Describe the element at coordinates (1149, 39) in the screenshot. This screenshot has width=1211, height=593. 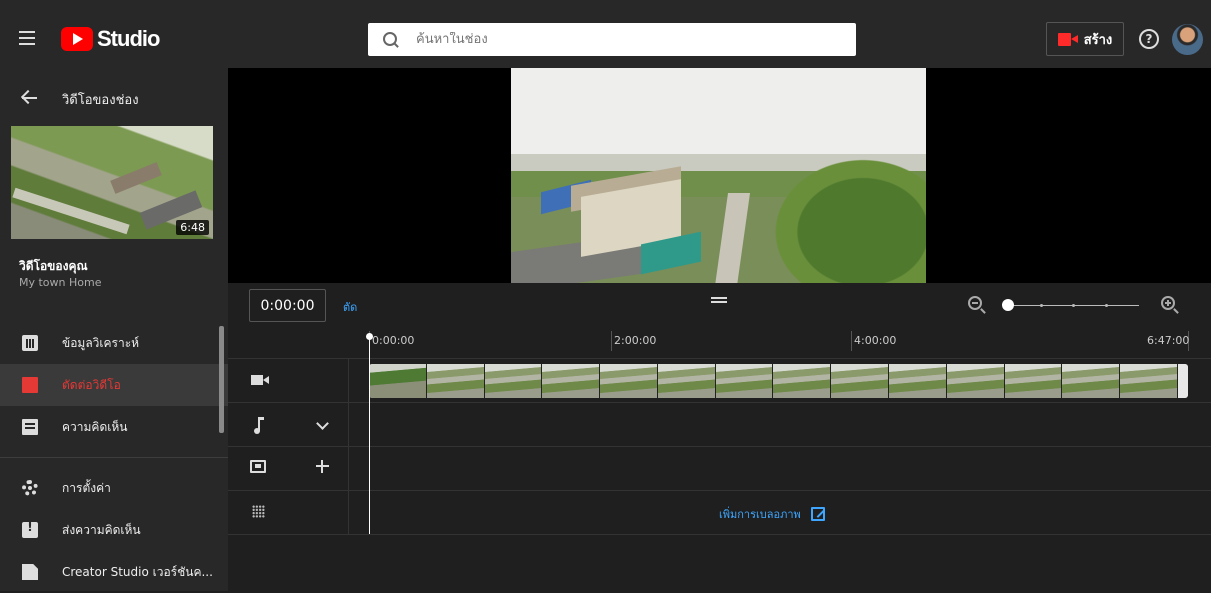
I see `help-icon: ?` at that location.